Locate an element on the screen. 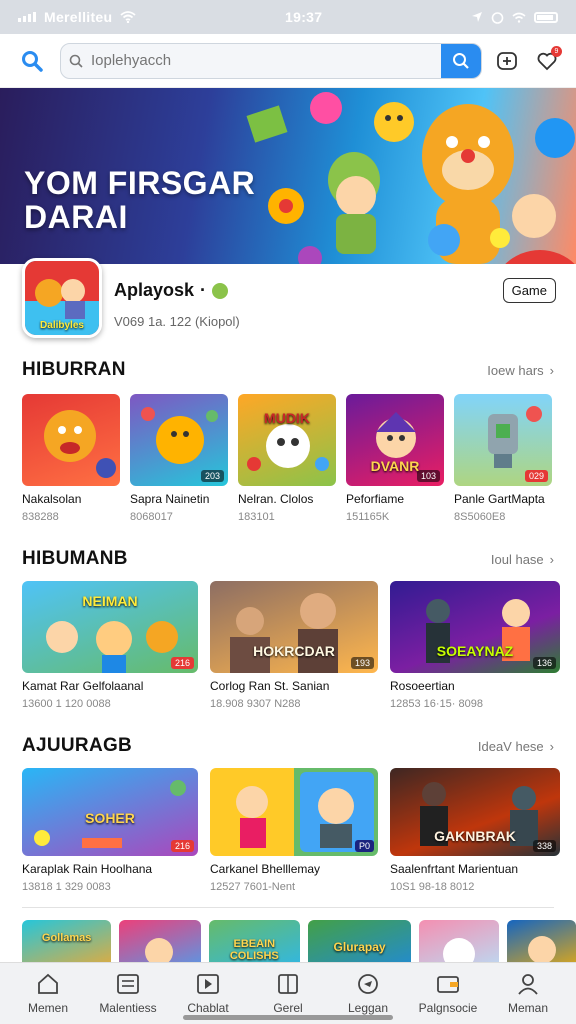  game-thumbnail: SOHER 216 is located at coordinates (110, 812).